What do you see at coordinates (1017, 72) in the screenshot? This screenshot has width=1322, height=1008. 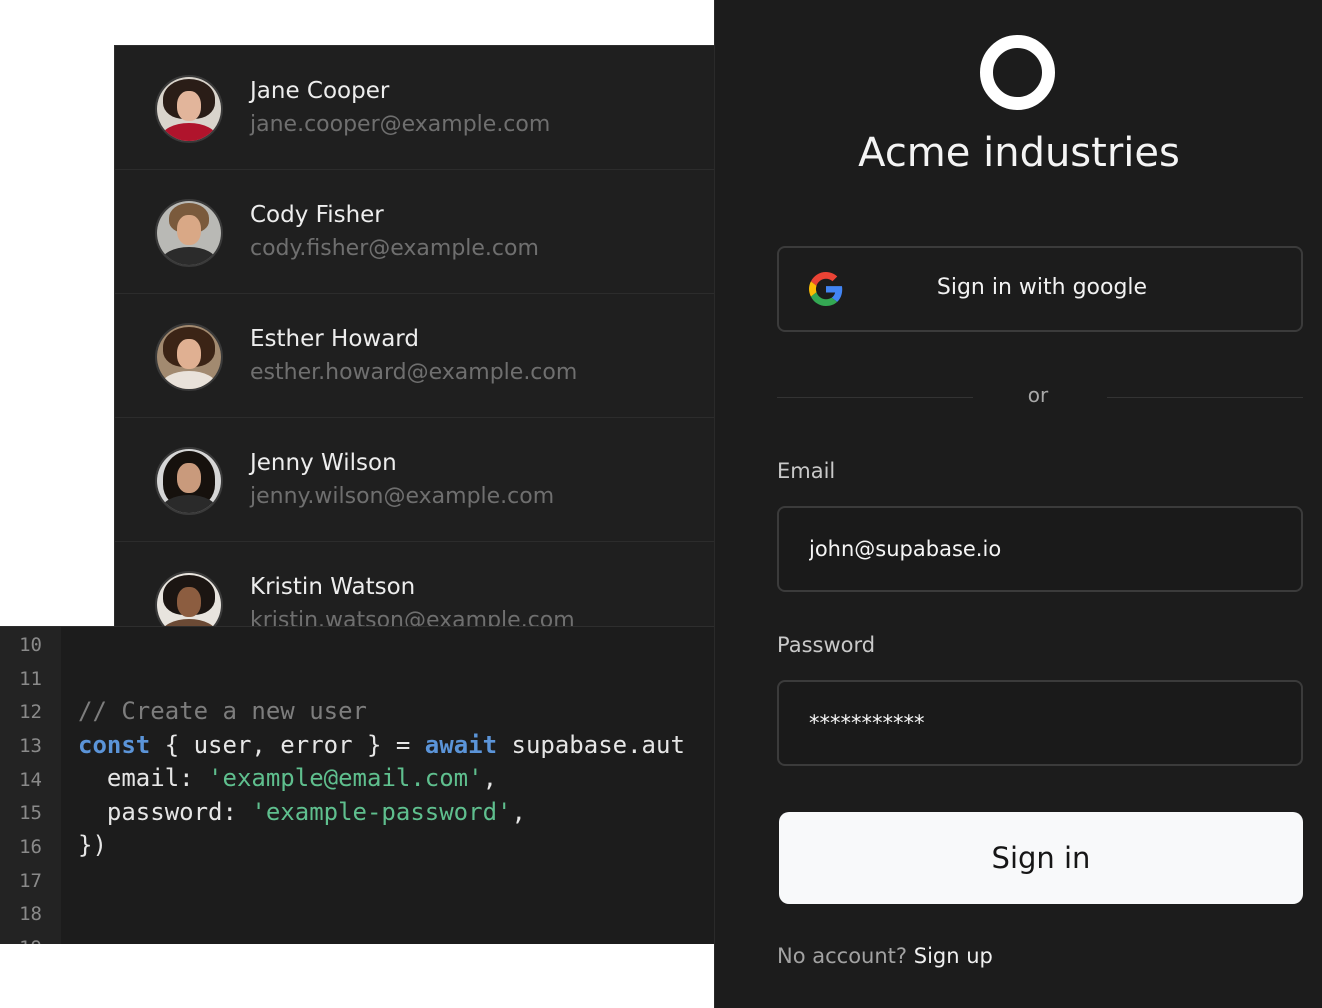 I see `logo-ring-icon` at bounding box center [1017, 72].